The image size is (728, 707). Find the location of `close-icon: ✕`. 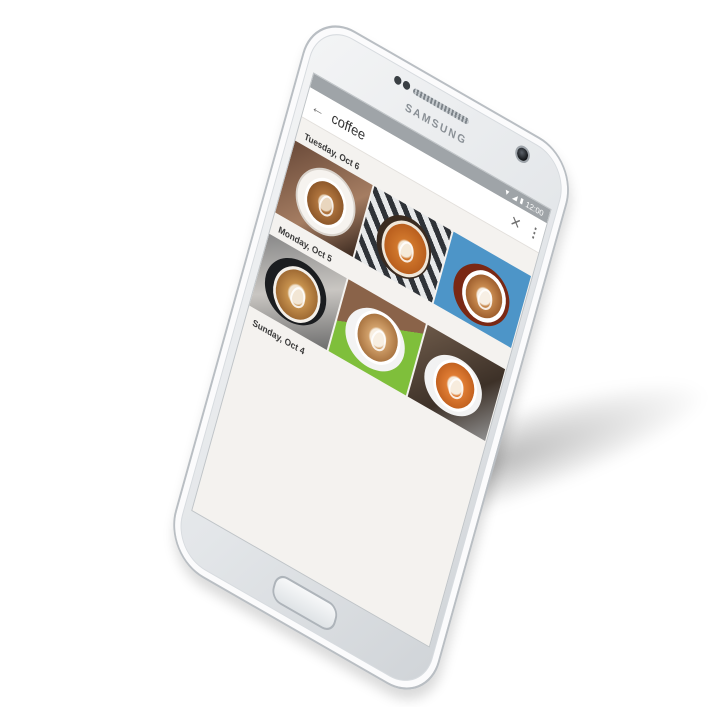

close-icon: ✕ is located at coordinates (515, 222).